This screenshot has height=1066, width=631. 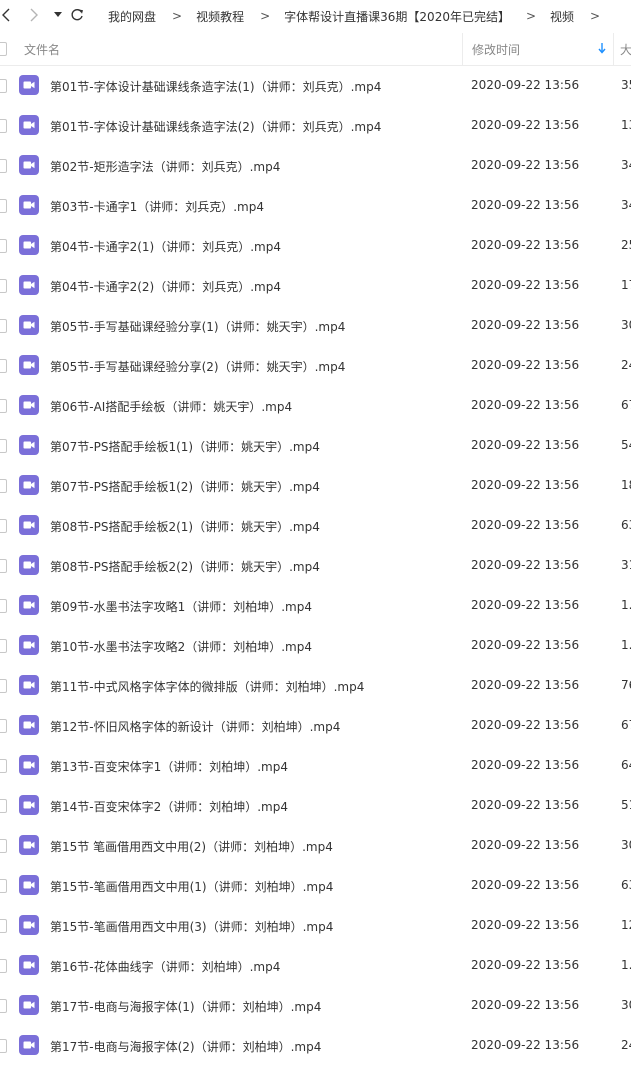 I want to click on breadcrumb-item-videos: 视频, so click(x=562, y=16).